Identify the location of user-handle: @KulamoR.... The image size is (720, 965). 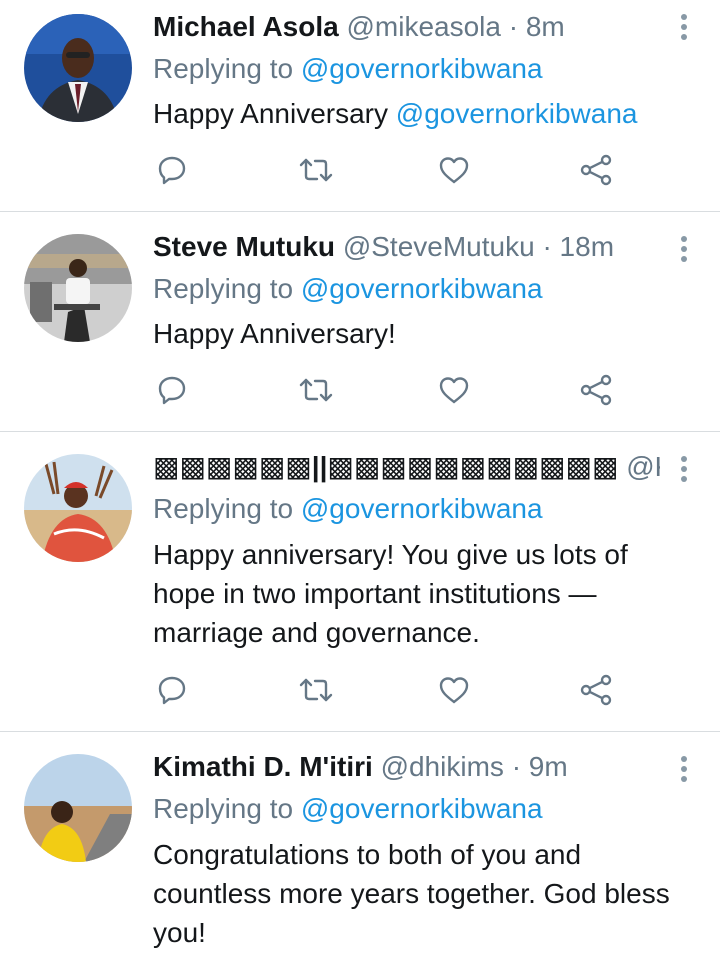
(643, 466).